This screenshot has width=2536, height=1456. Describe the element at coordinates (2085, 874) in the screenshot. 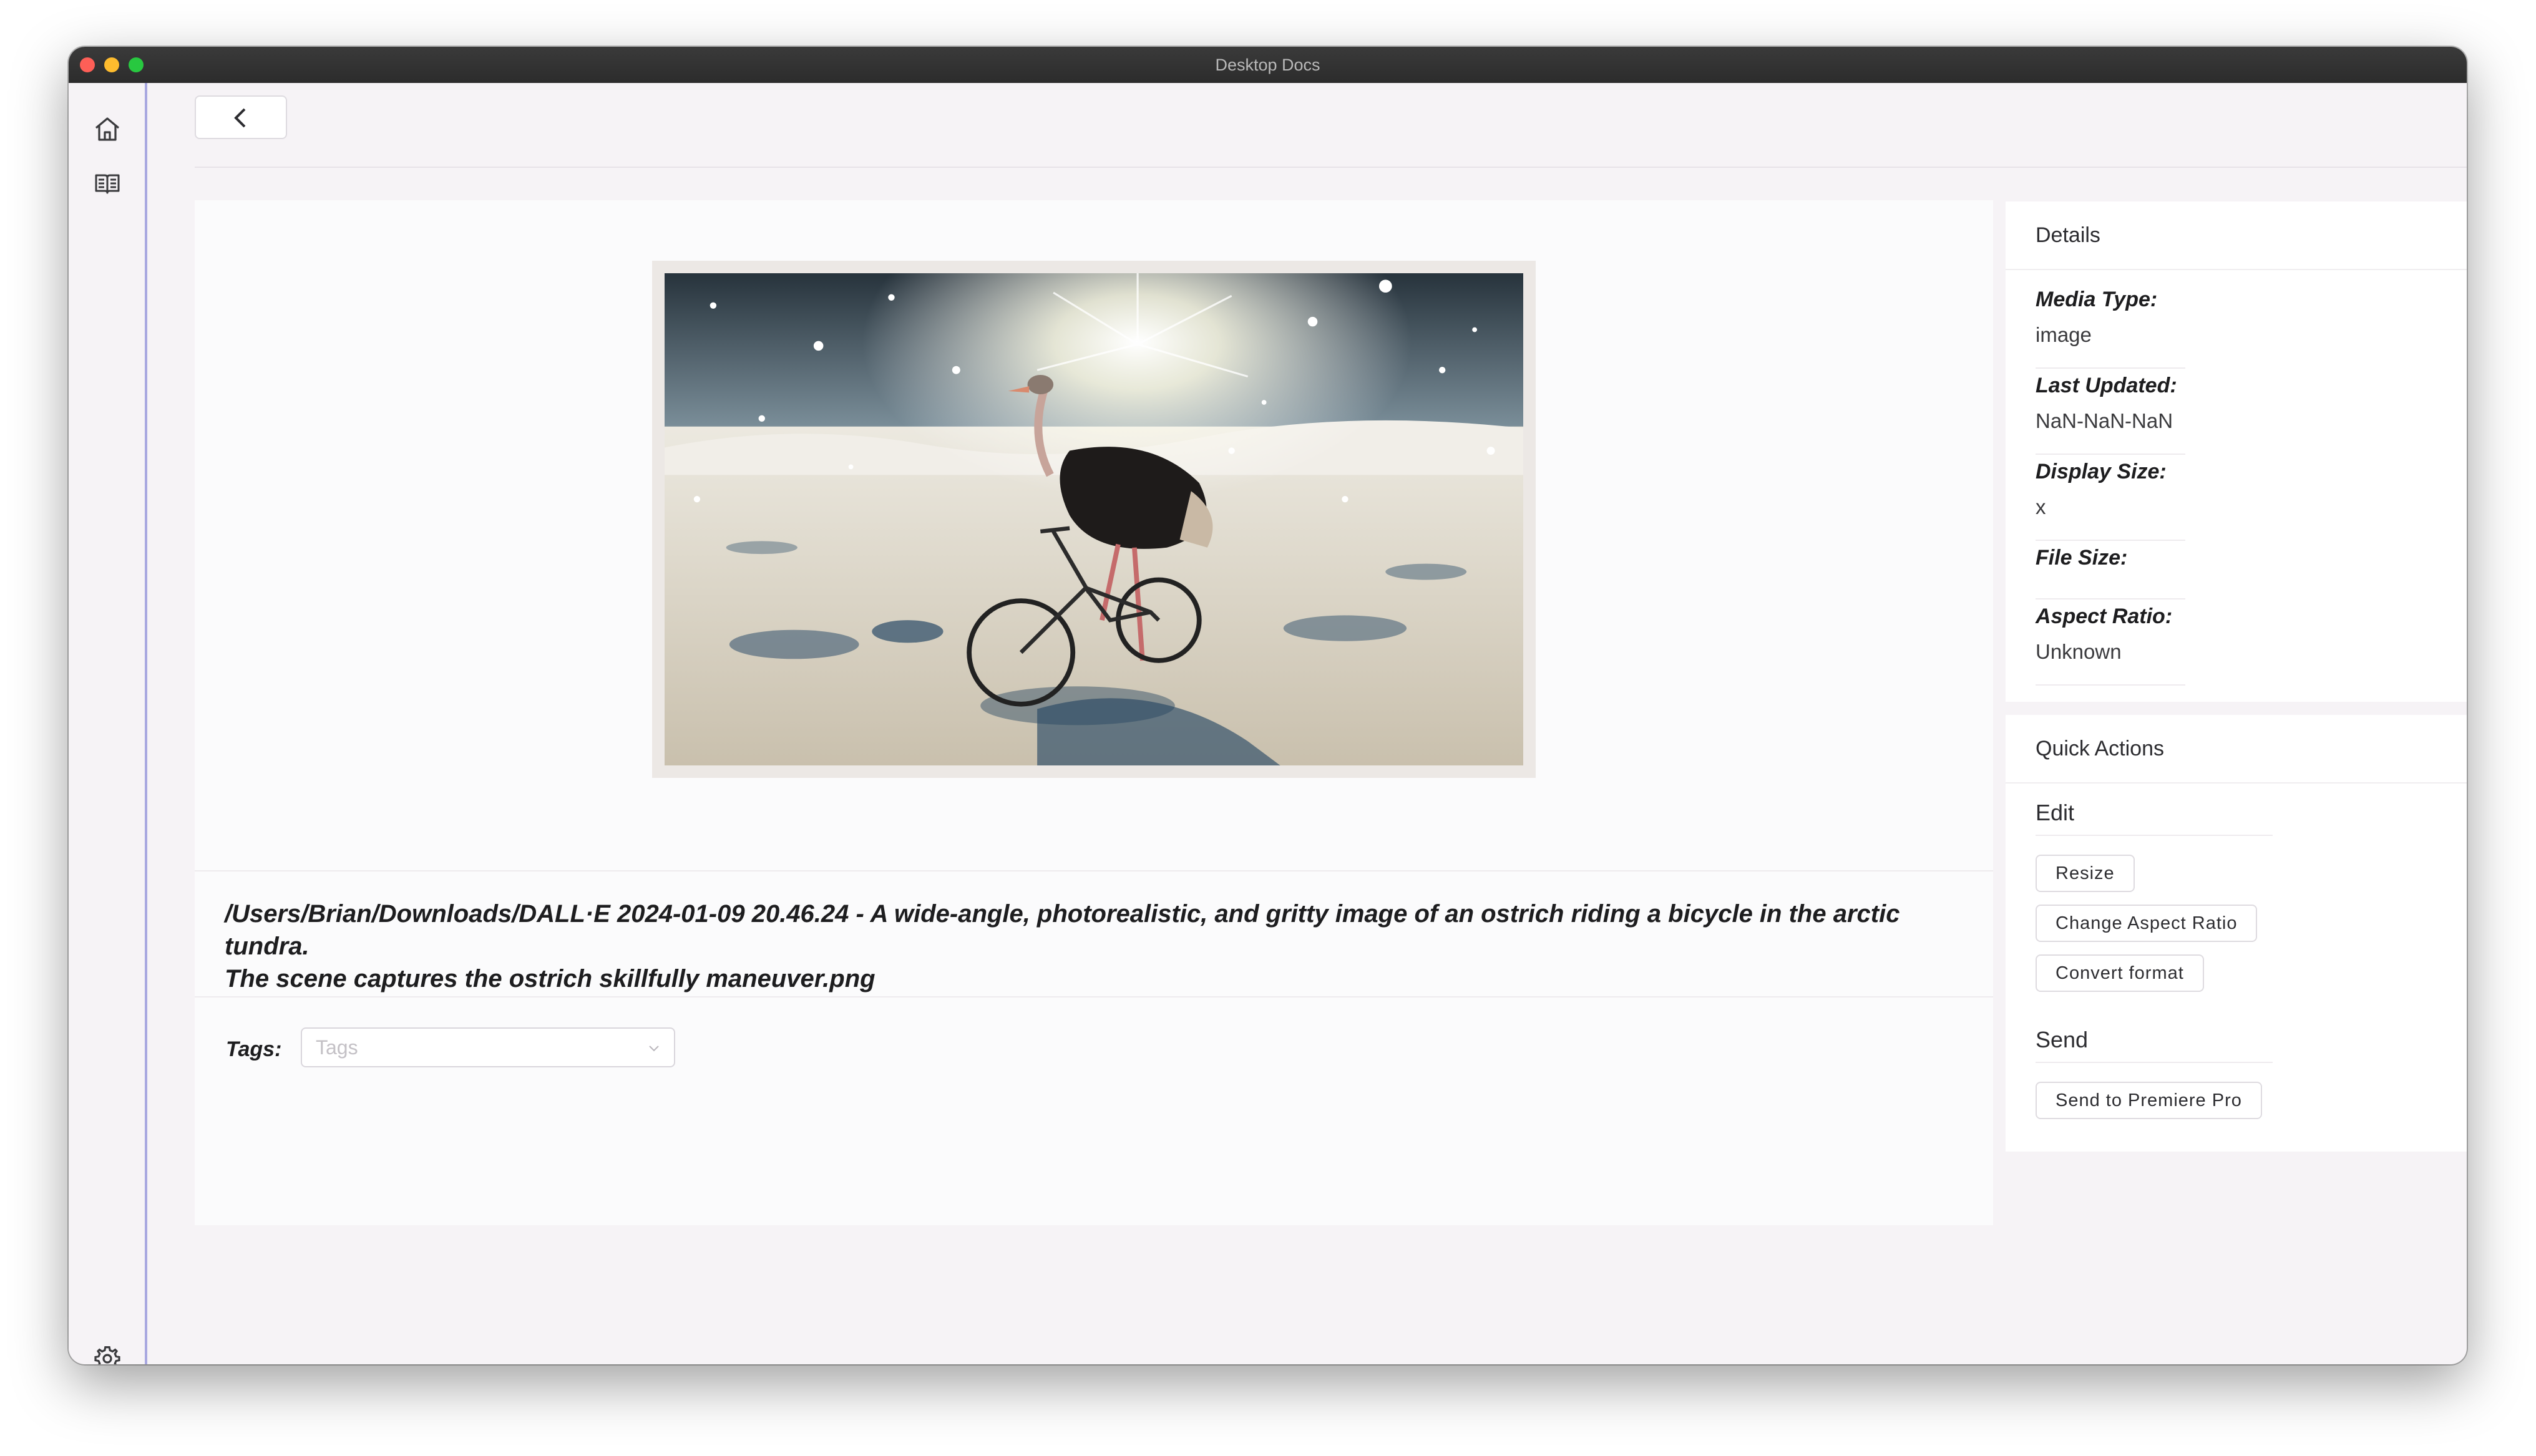

I see `resize-button: Resize` at that location.